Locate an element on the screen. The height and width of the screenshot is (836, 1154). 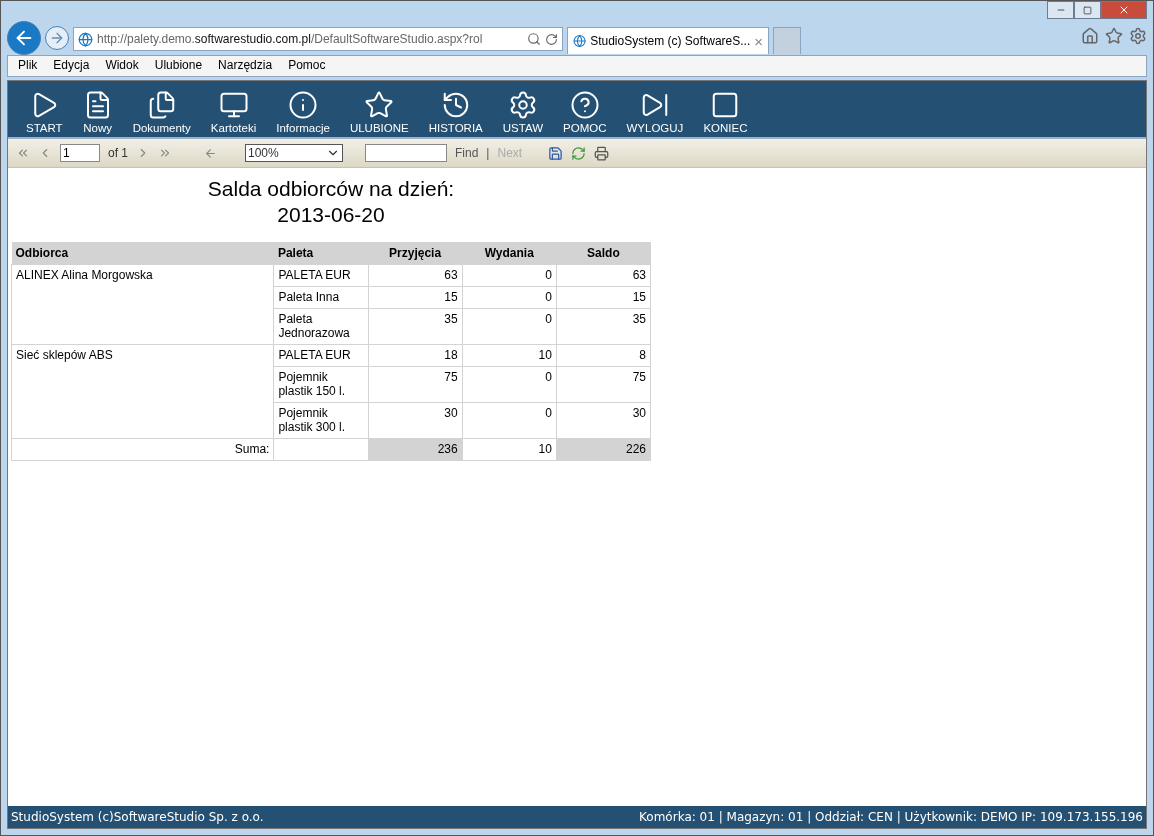
menu-item: Pomoc is located at coordinates (307, 66).